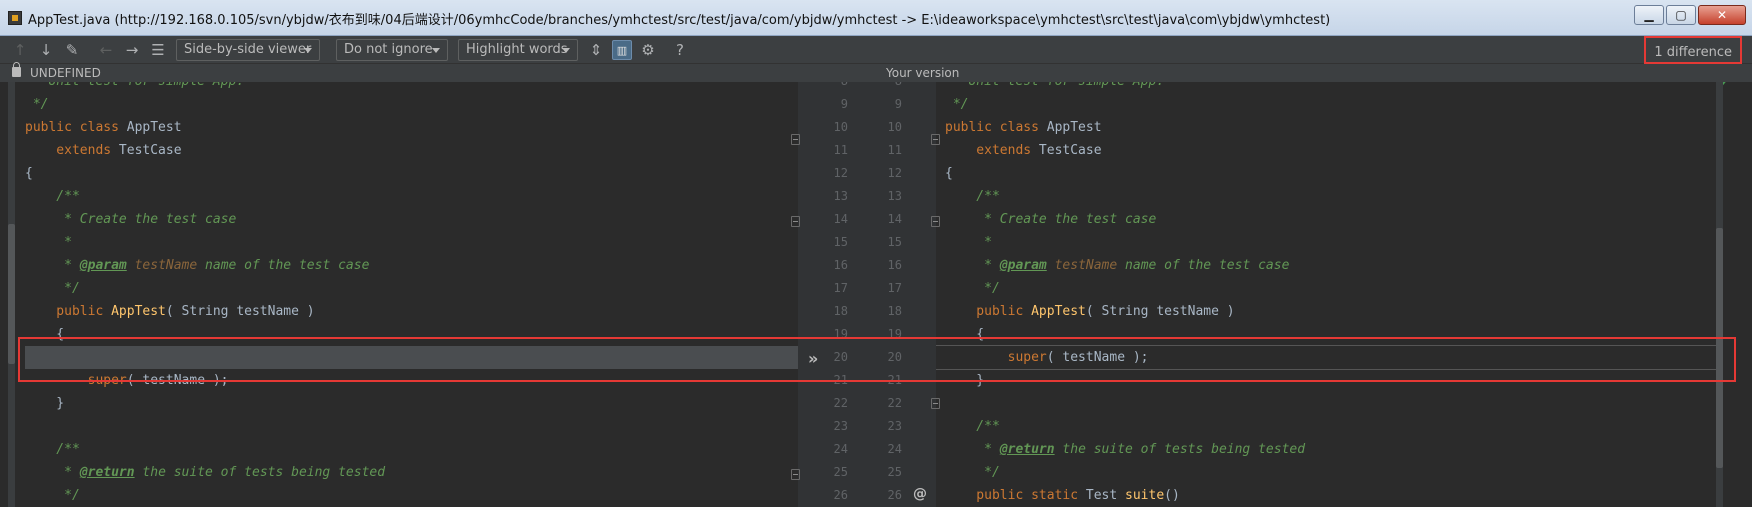 The image size is (1752, 507). What do you see at coordinates (46, 50) in the screenshot?
I see `arrow-down-icon: ↓` at bounding box center [46, 50].